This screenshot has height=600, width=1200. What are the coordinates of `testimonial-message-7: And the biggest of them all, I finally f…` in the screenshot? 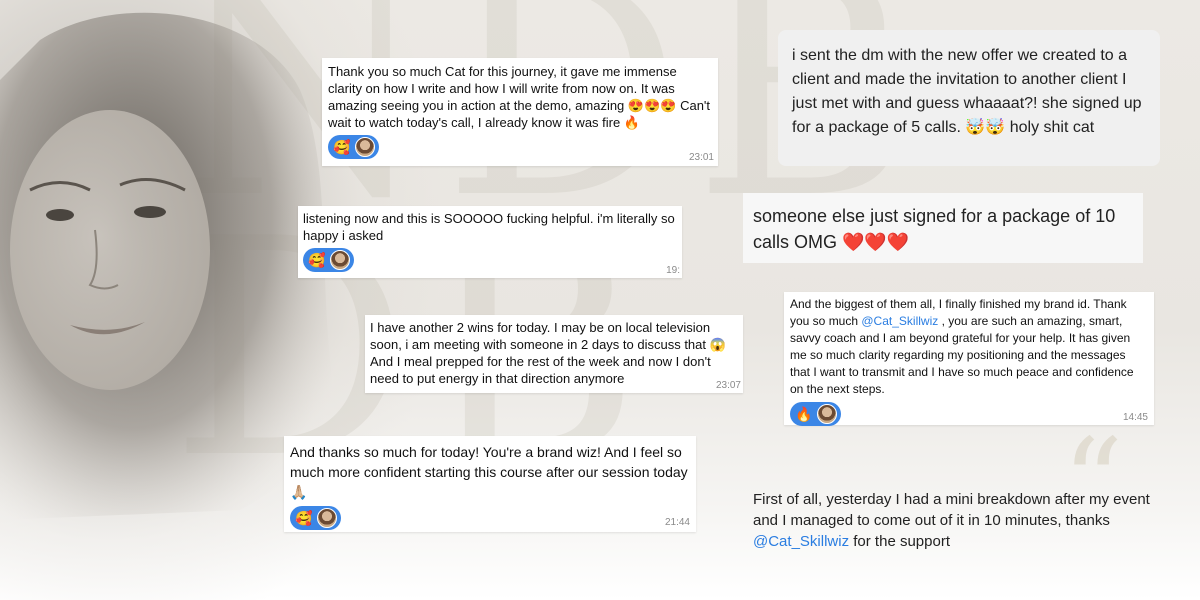 It's located at (969, 359).